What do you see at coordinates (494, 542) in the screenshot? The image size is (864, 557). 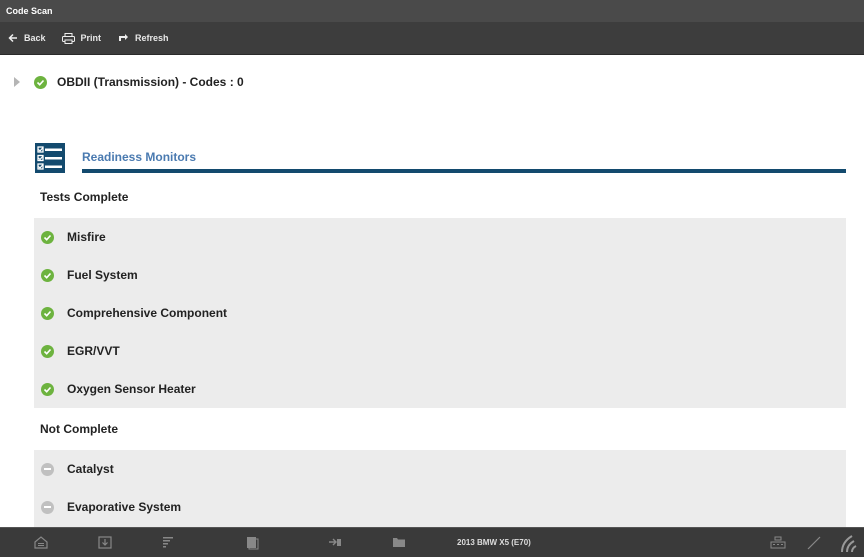 I see `vehicle-label: 2013 BMW X5 (E70)` at bounding box center [494, 542].